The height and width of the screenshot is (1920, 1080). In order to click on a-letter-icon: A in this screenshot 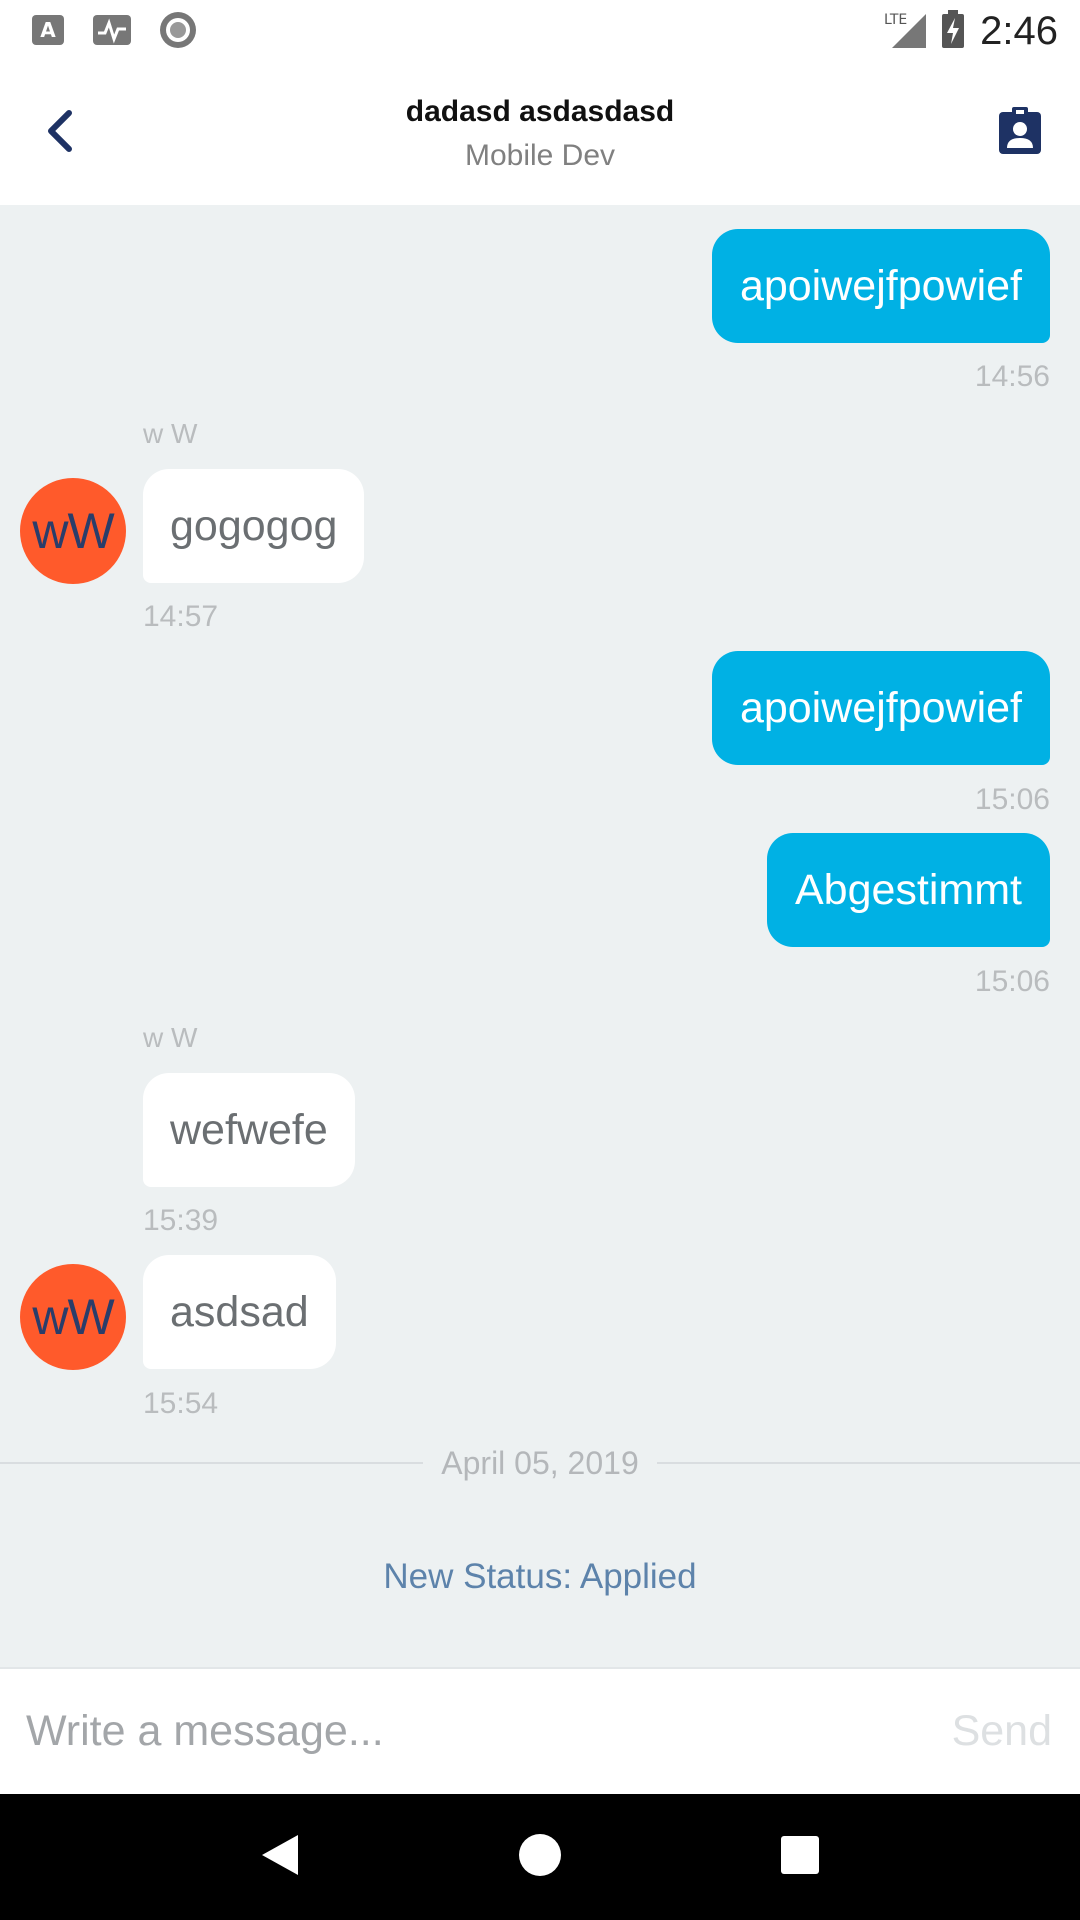, I will do `click(48, 32)`.